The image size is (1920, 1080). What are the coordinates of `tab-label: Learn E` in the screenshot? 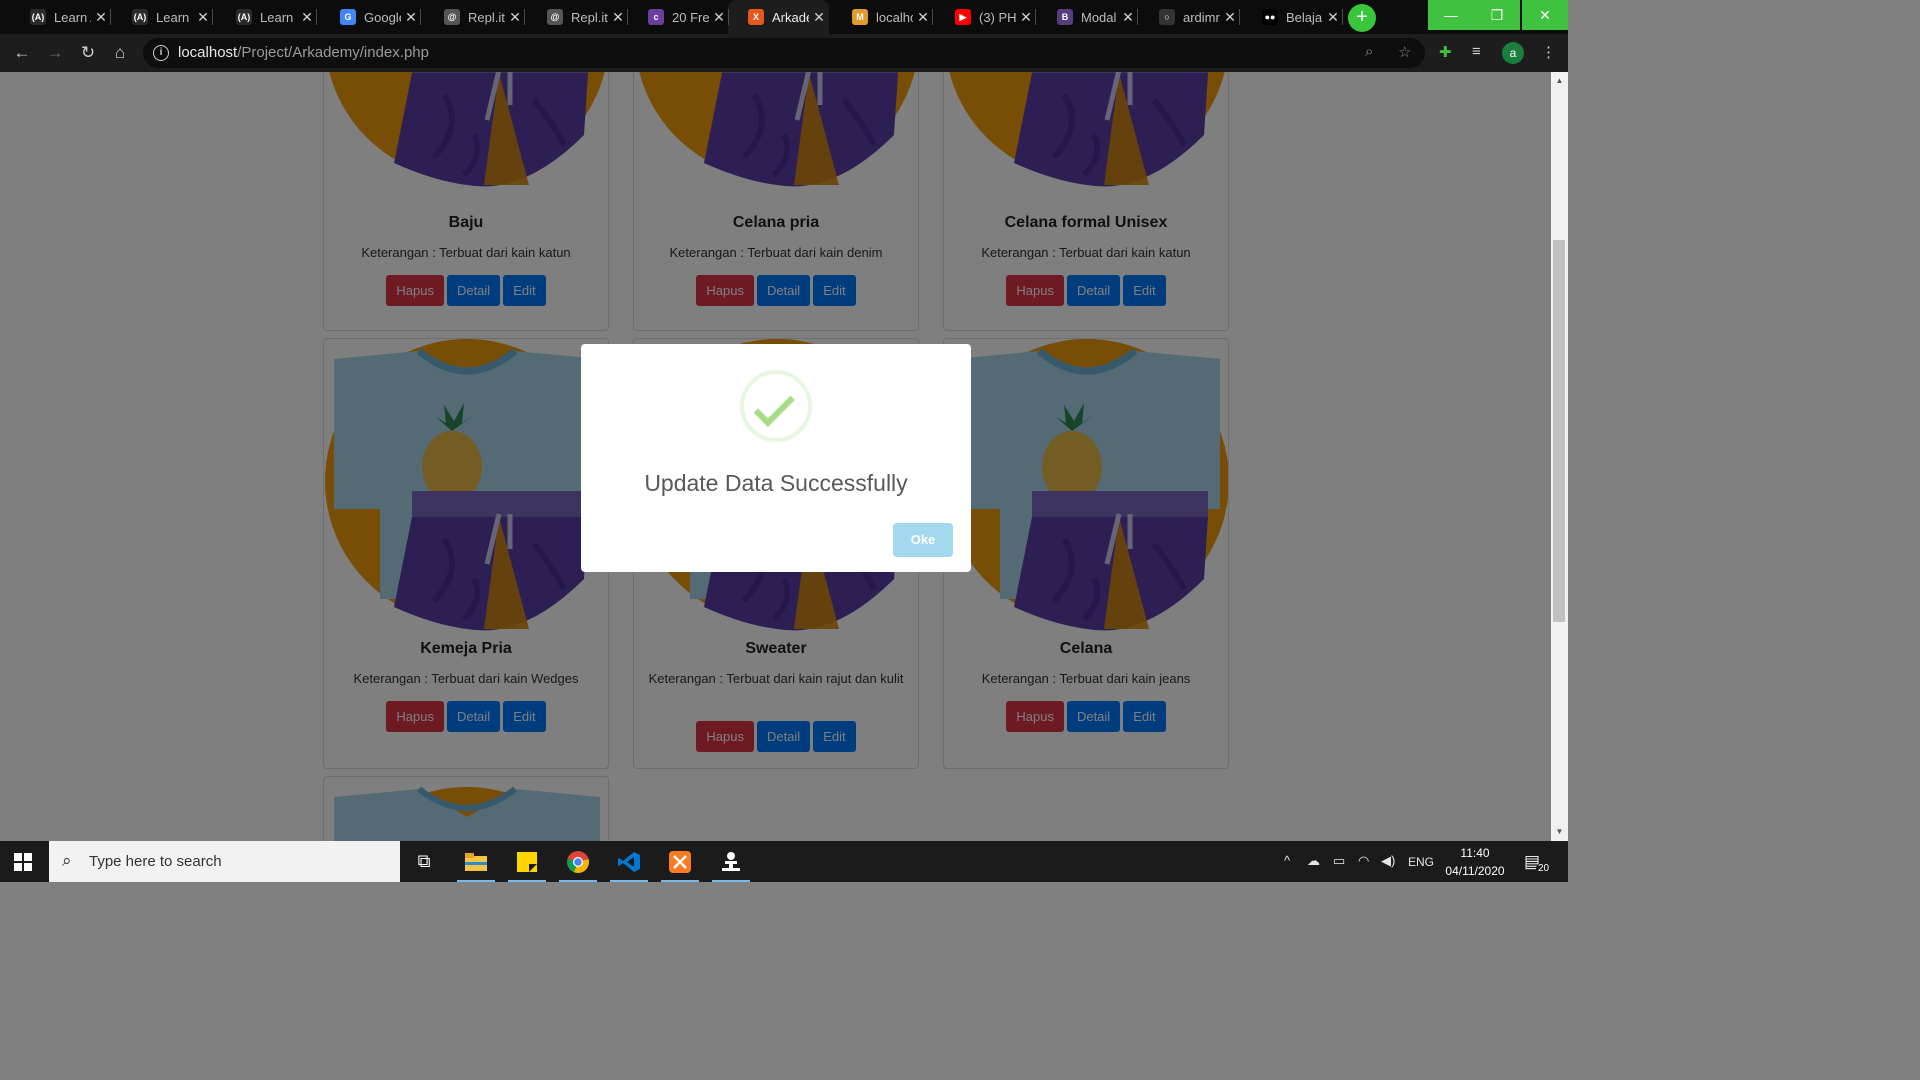 It's located at (174, 17).